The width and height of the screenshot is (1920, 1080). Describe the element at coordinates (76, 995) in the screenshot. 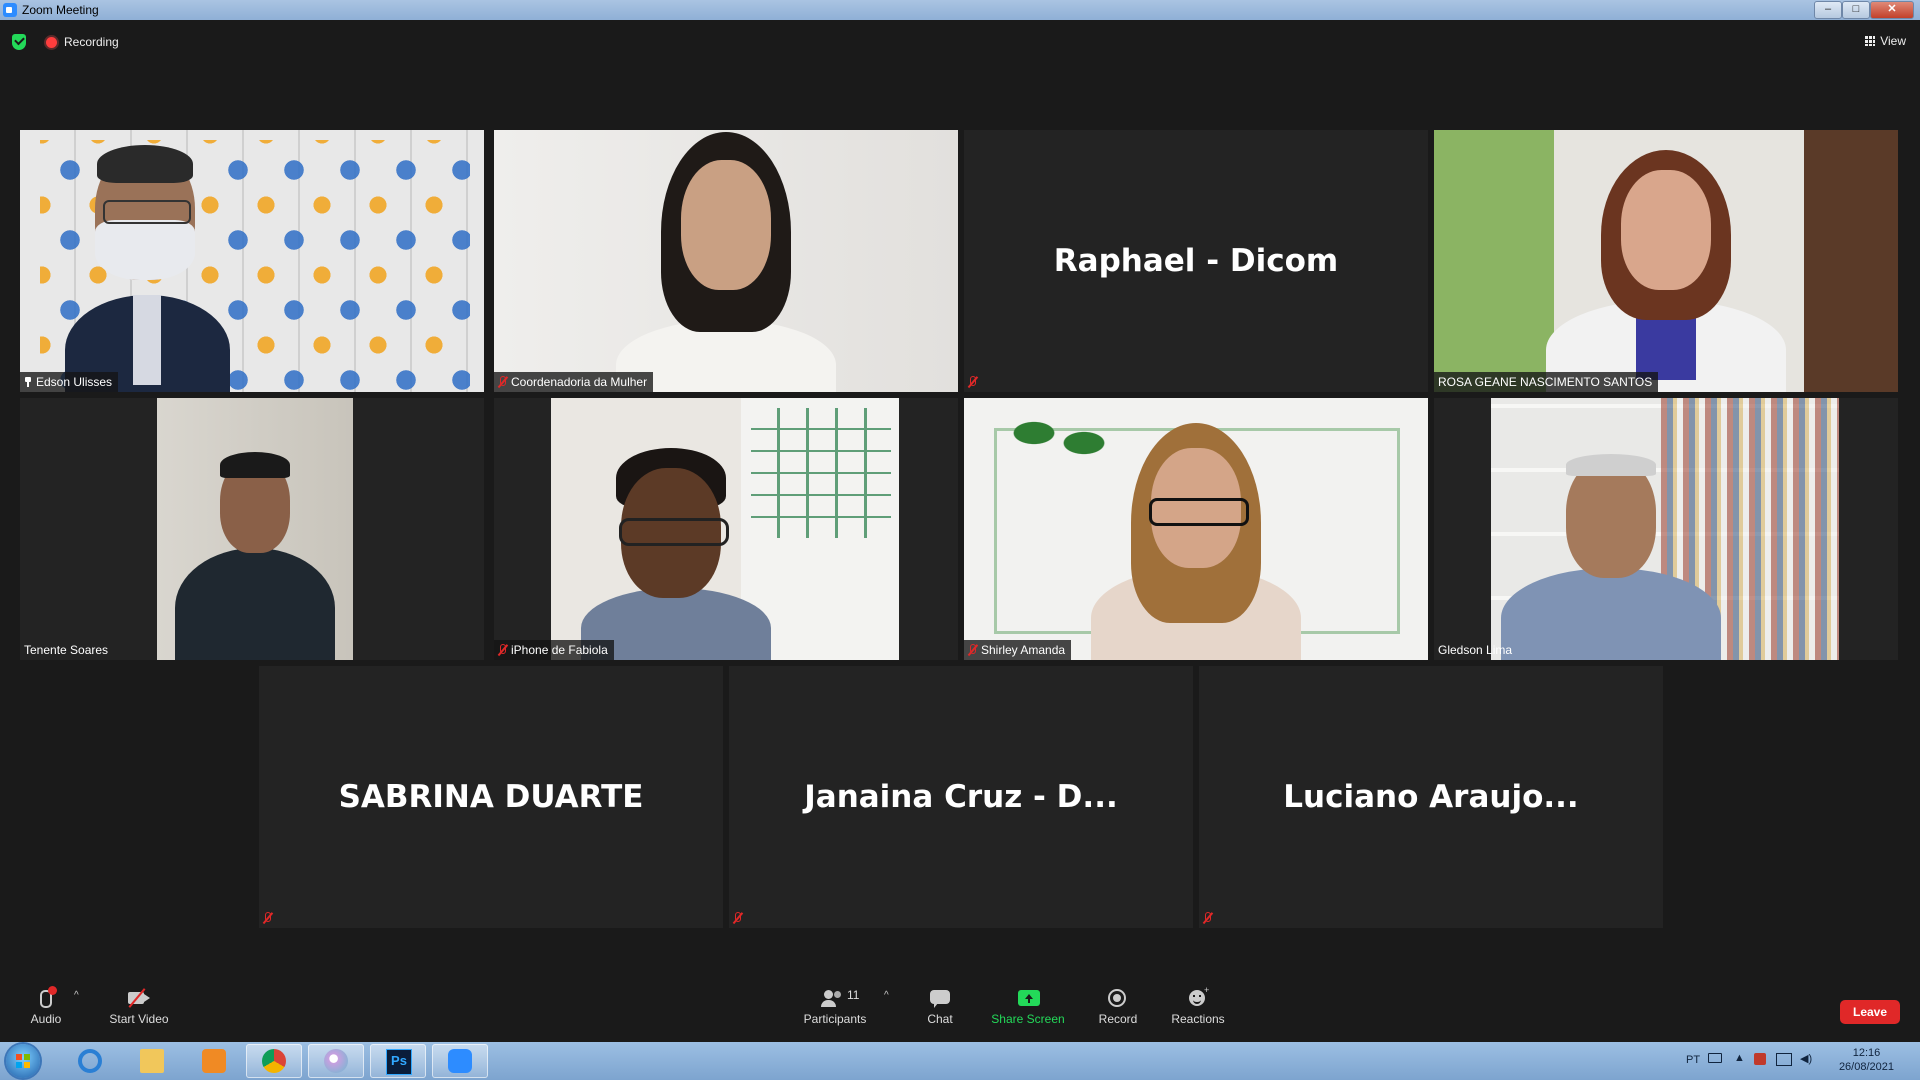

I see `audio-options-chevron-icon: ^` at that location.